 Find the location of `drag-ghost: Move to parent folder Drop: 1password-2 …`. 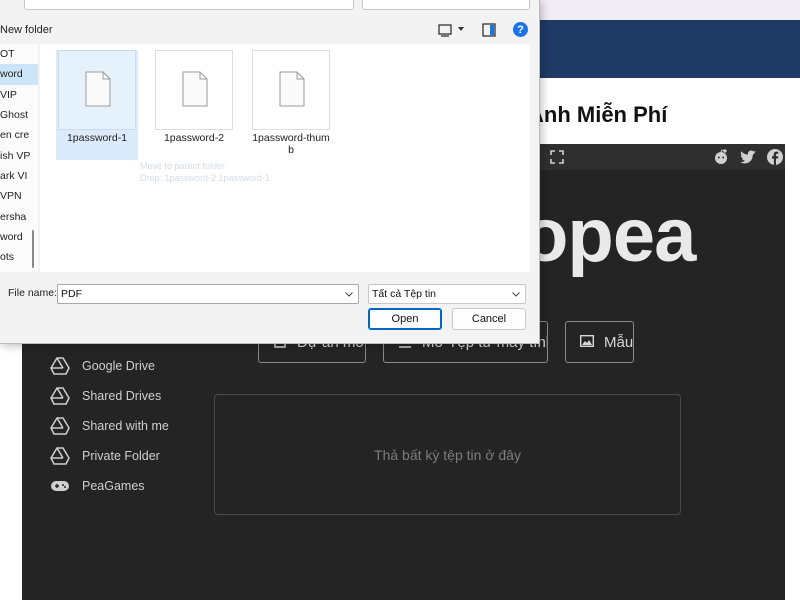

drag-ghost: Move to parent folder Drop: 1password-2 … is located at coordinates (207, 181).